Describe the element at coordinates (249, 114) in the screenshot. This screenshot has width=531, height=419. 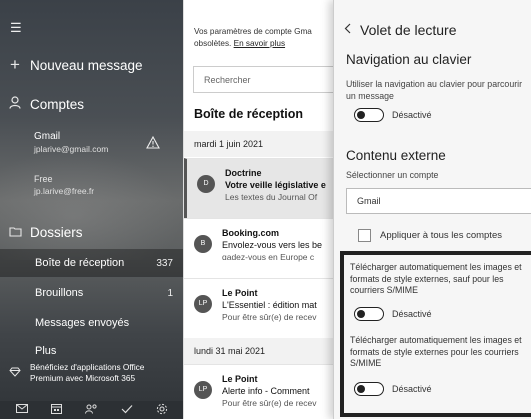
I see `inbox-title: Boîte de réception` at that location.